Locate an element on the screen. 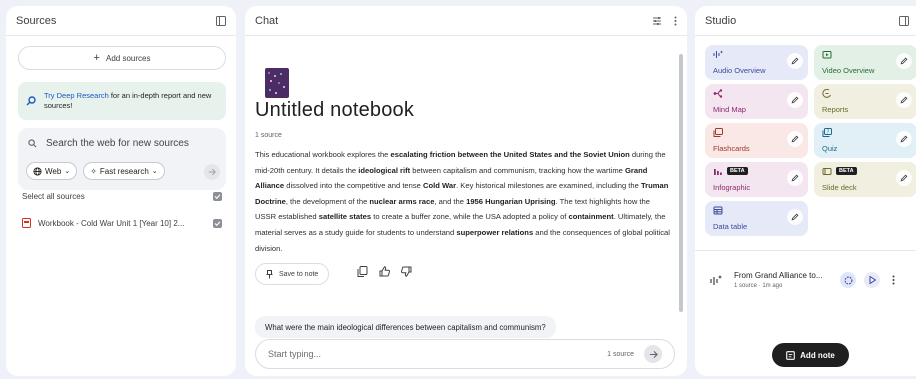 The image size is (916, 379). reports-icon is located at coordinates (827, 93).